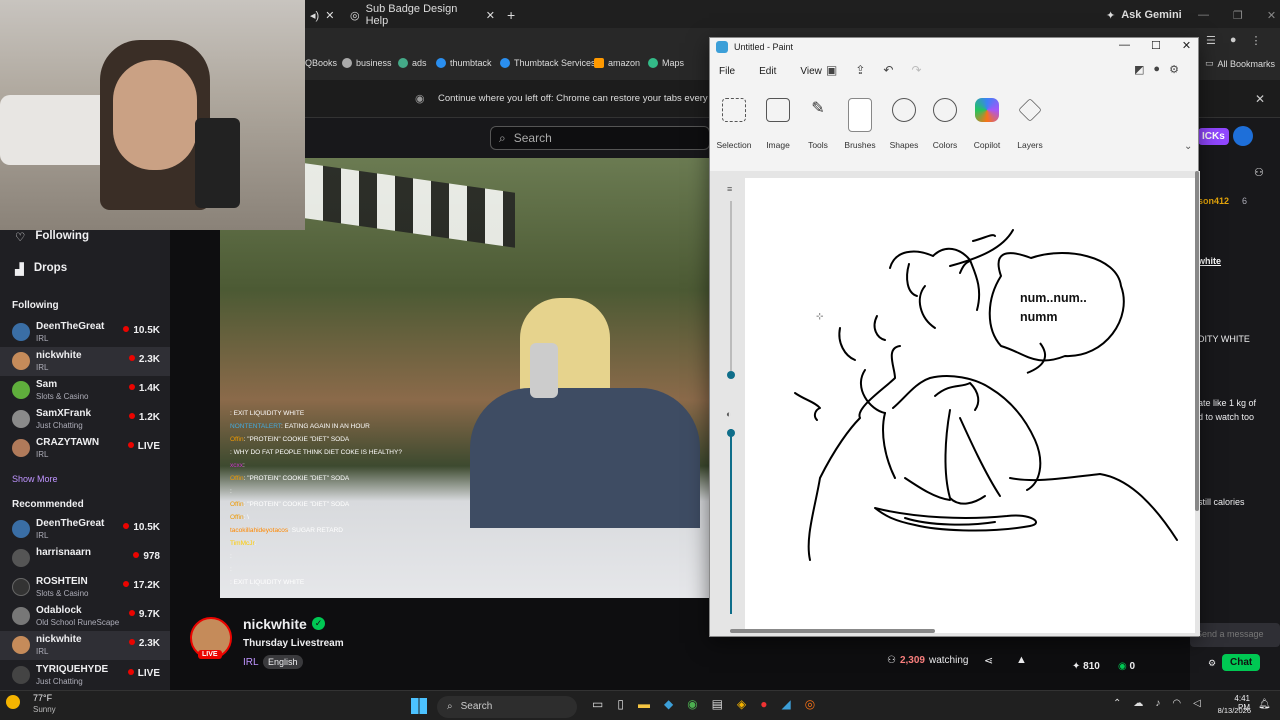 This screenshot has width=1280, height=720. I want to click on category-link: IRL, so click(251, 662).